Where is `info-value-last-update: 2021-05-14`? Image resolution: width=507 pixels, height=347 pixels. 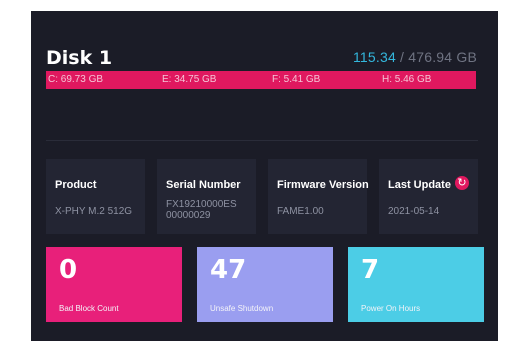 info-value-last-update: 2021-05-14 is located at coordinates (414, 211).